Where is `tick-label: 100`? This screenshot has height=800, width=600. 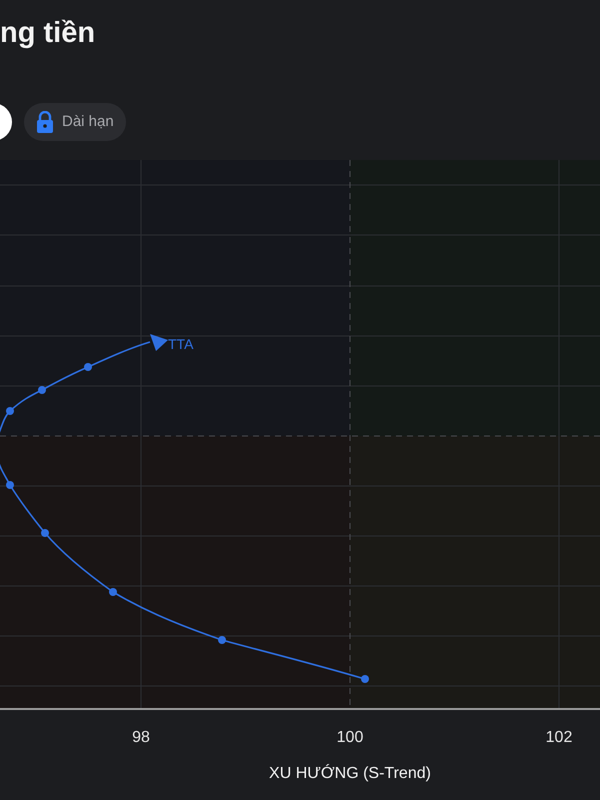
tick-label: 100 is located at coordinates (350, 738).